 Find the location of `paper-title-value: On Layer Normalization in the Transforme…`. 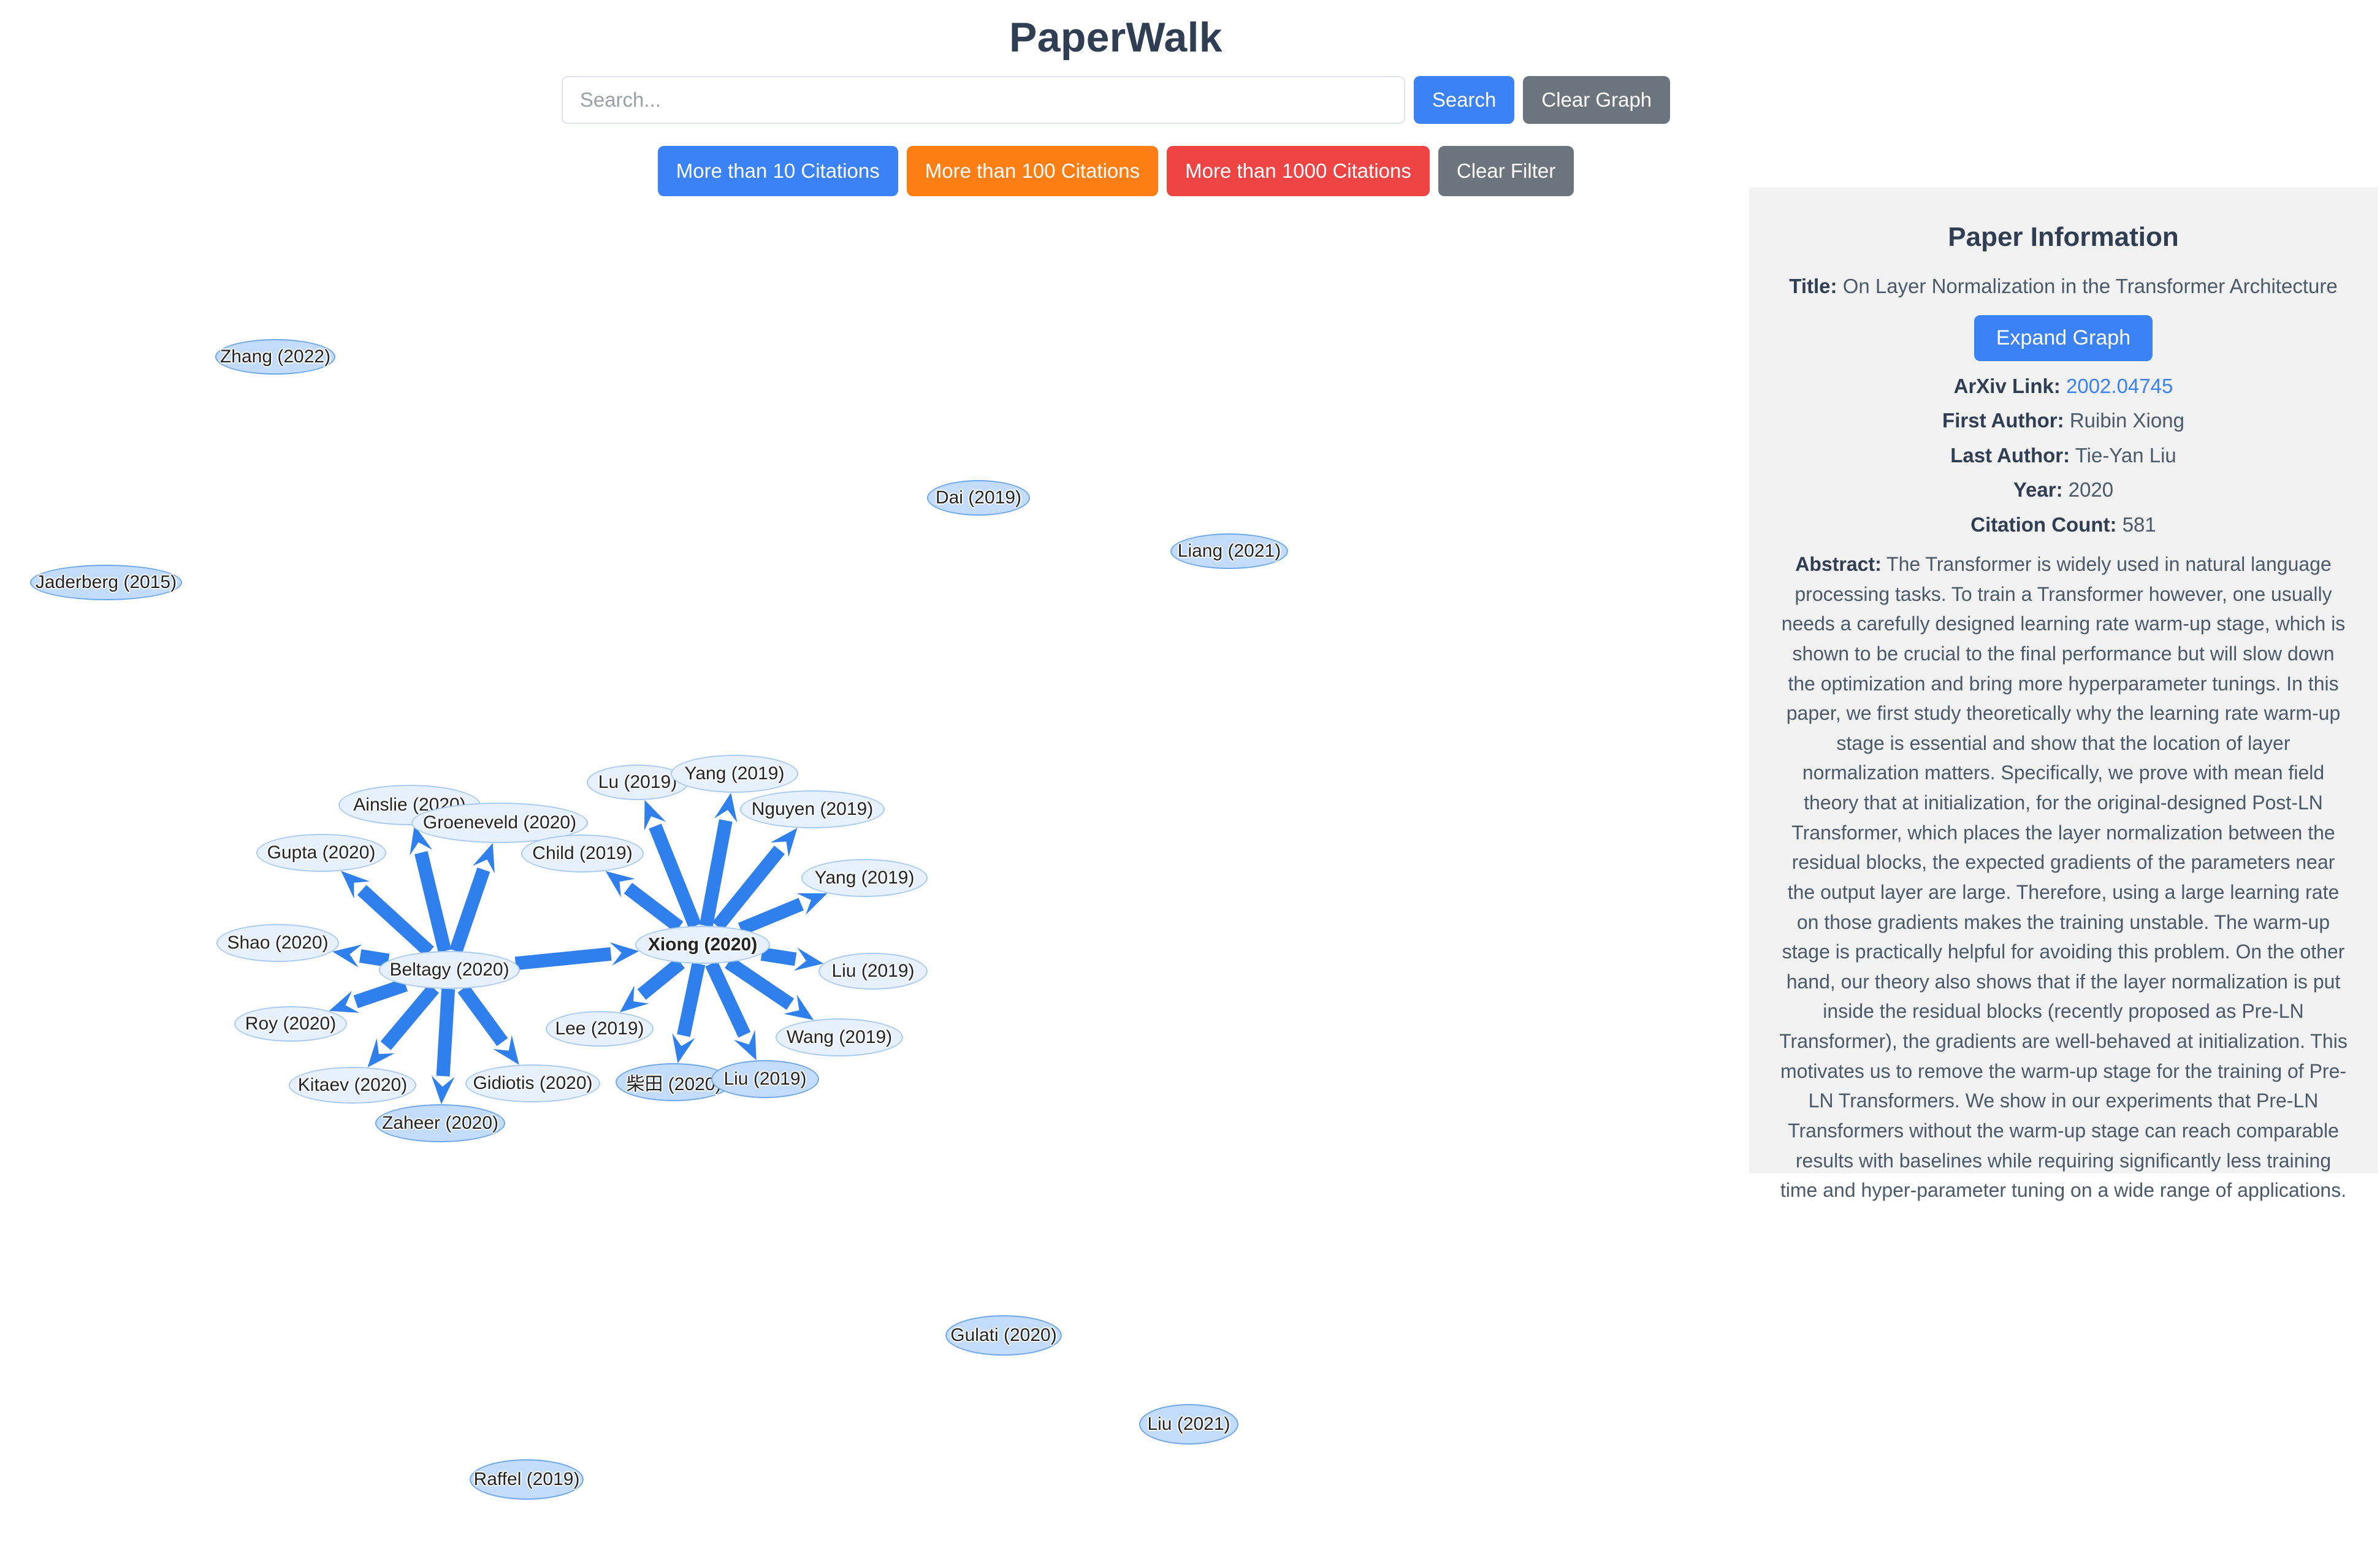

paper-title-value: On Layer Normalization in the Transforme… is located at coordinates (2090, 286).